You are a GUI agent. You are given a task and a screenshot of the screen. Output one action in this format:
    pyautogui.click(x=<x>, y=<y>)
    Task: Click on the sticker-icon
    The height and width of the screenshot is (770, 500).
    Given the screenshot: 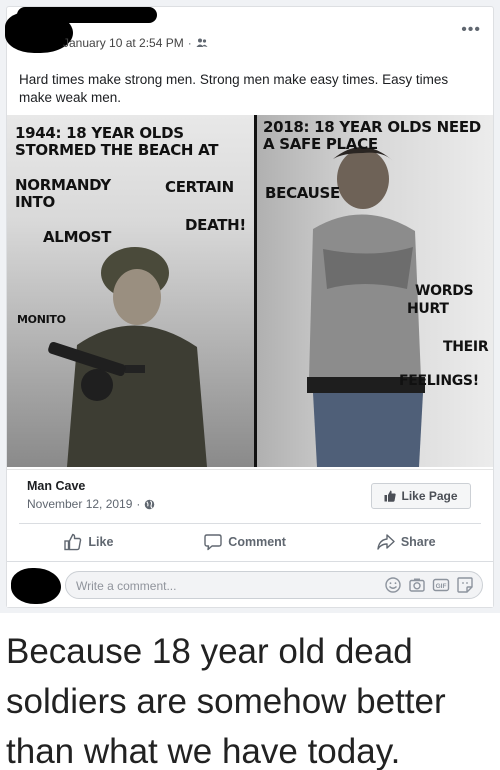 What is the action you would take?
    pyautogui.click(x=465, y=585)
    